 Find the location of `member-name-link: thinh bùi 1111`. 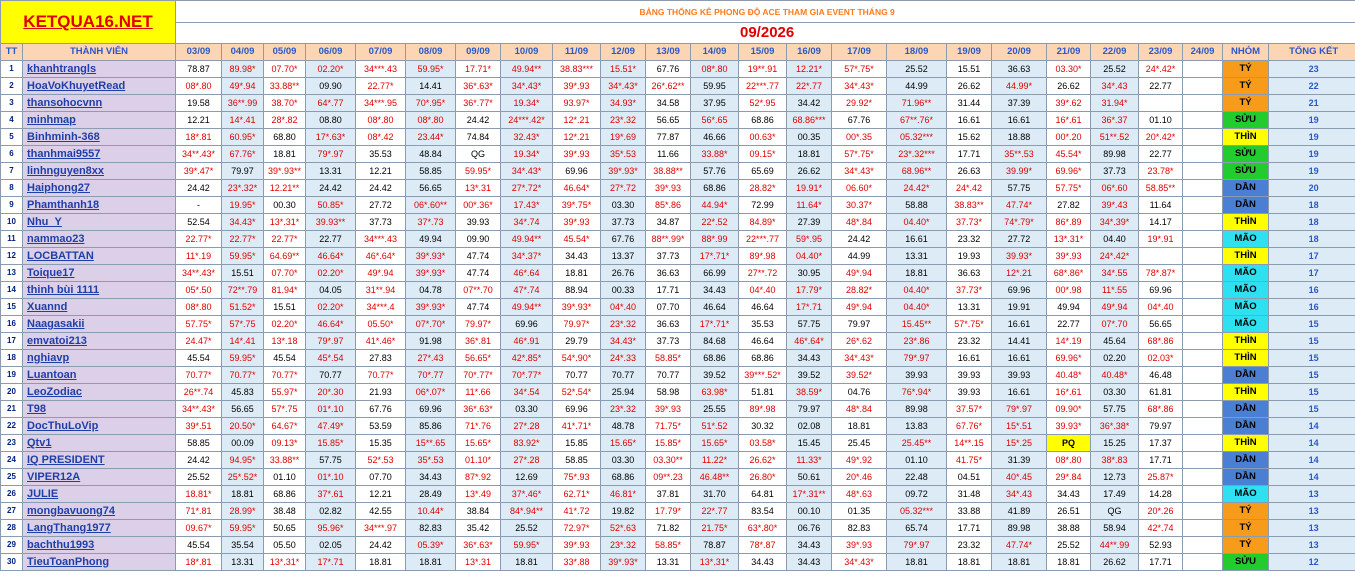

member-name-link: thinh bùi 1111 is located at coordinates (99, 290).